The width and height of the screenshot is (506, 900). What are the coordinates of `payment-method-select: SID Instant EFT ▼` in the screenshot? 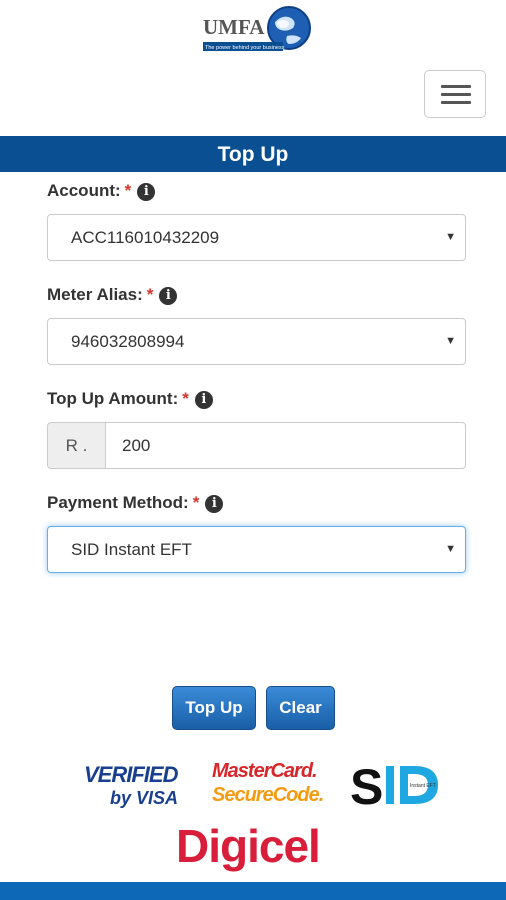 It's located at (256, 549).